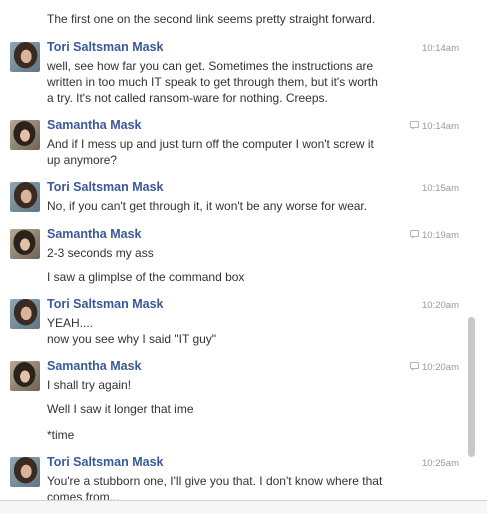 The height and width of the screenshot is (514, 487). What do you see at coordinates (243, 507) in the screenshot?
I see `chat-bottom-edge` at bounding box center [243, 507].